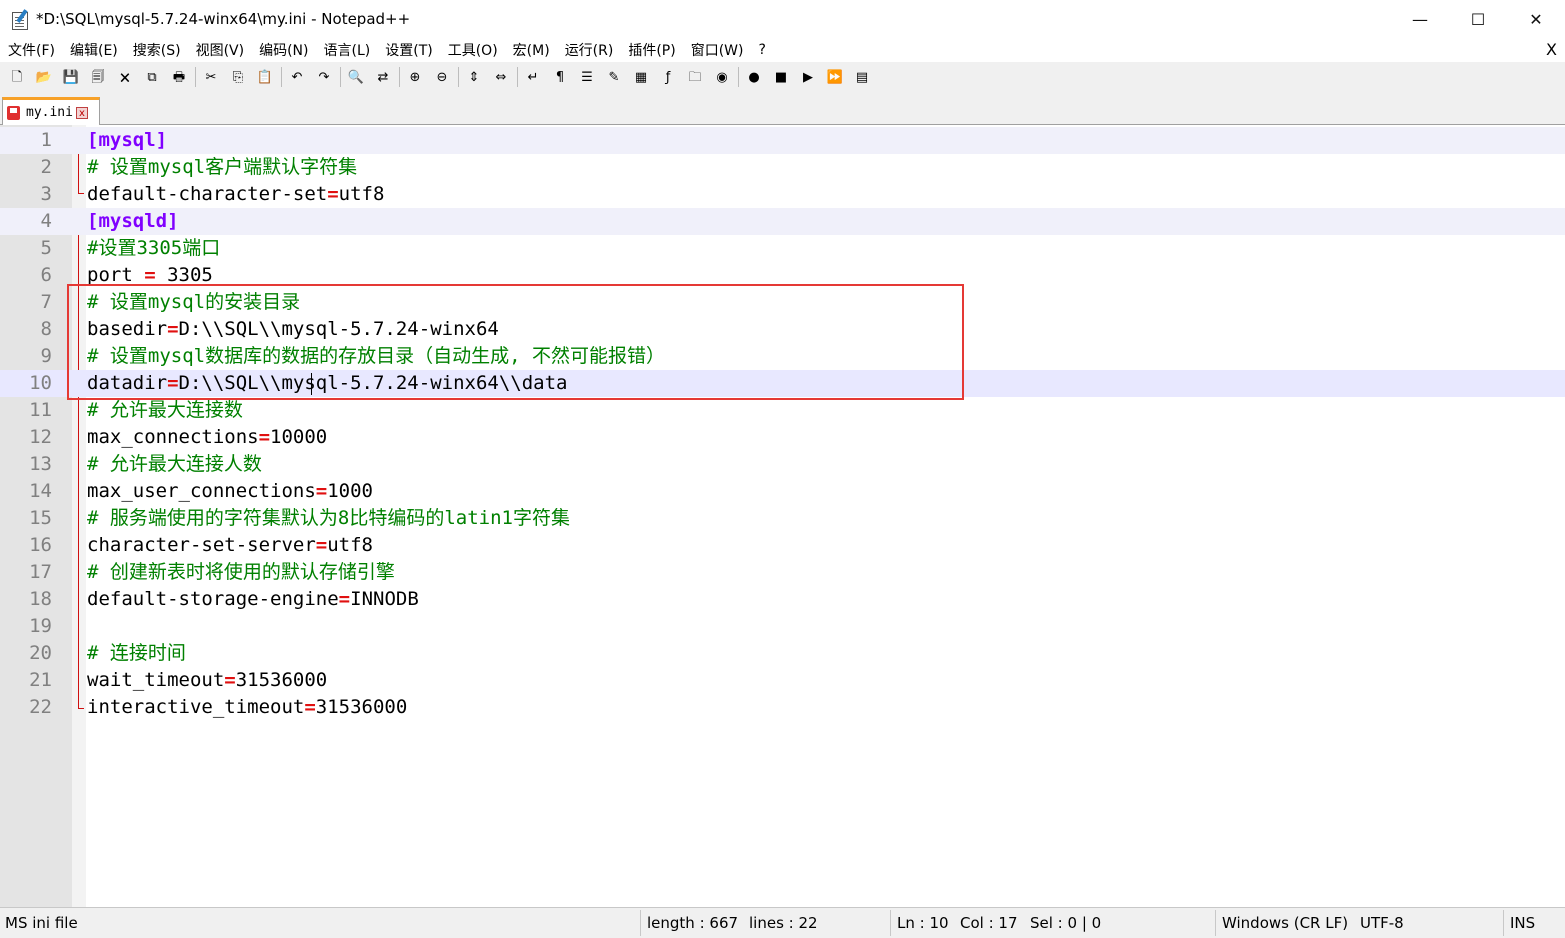 This screenshot has height=938, width=1565. Describe the element at coordinates (782, 572) in the screenshot. I see `code-line: 17 # 创建新表时将使用的默认存储引擎` at that location.